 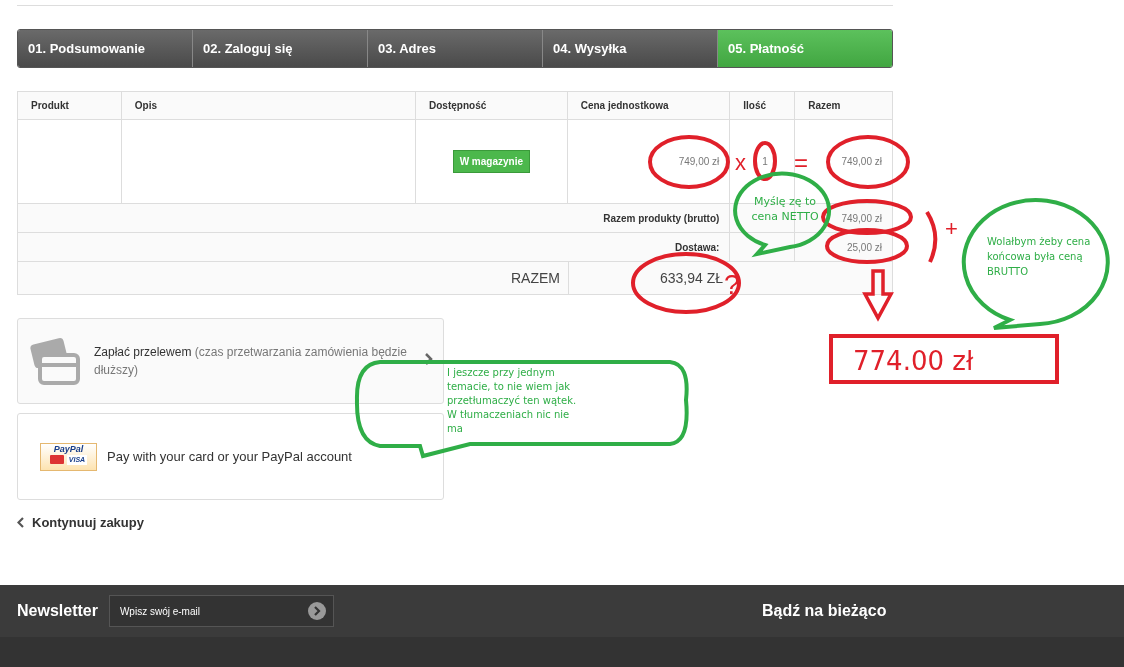 What do you see at coordinates (691, 278) in the screenshot?
I see `total-value: 633,94 ZŁ` at bounding box center [691, 278].